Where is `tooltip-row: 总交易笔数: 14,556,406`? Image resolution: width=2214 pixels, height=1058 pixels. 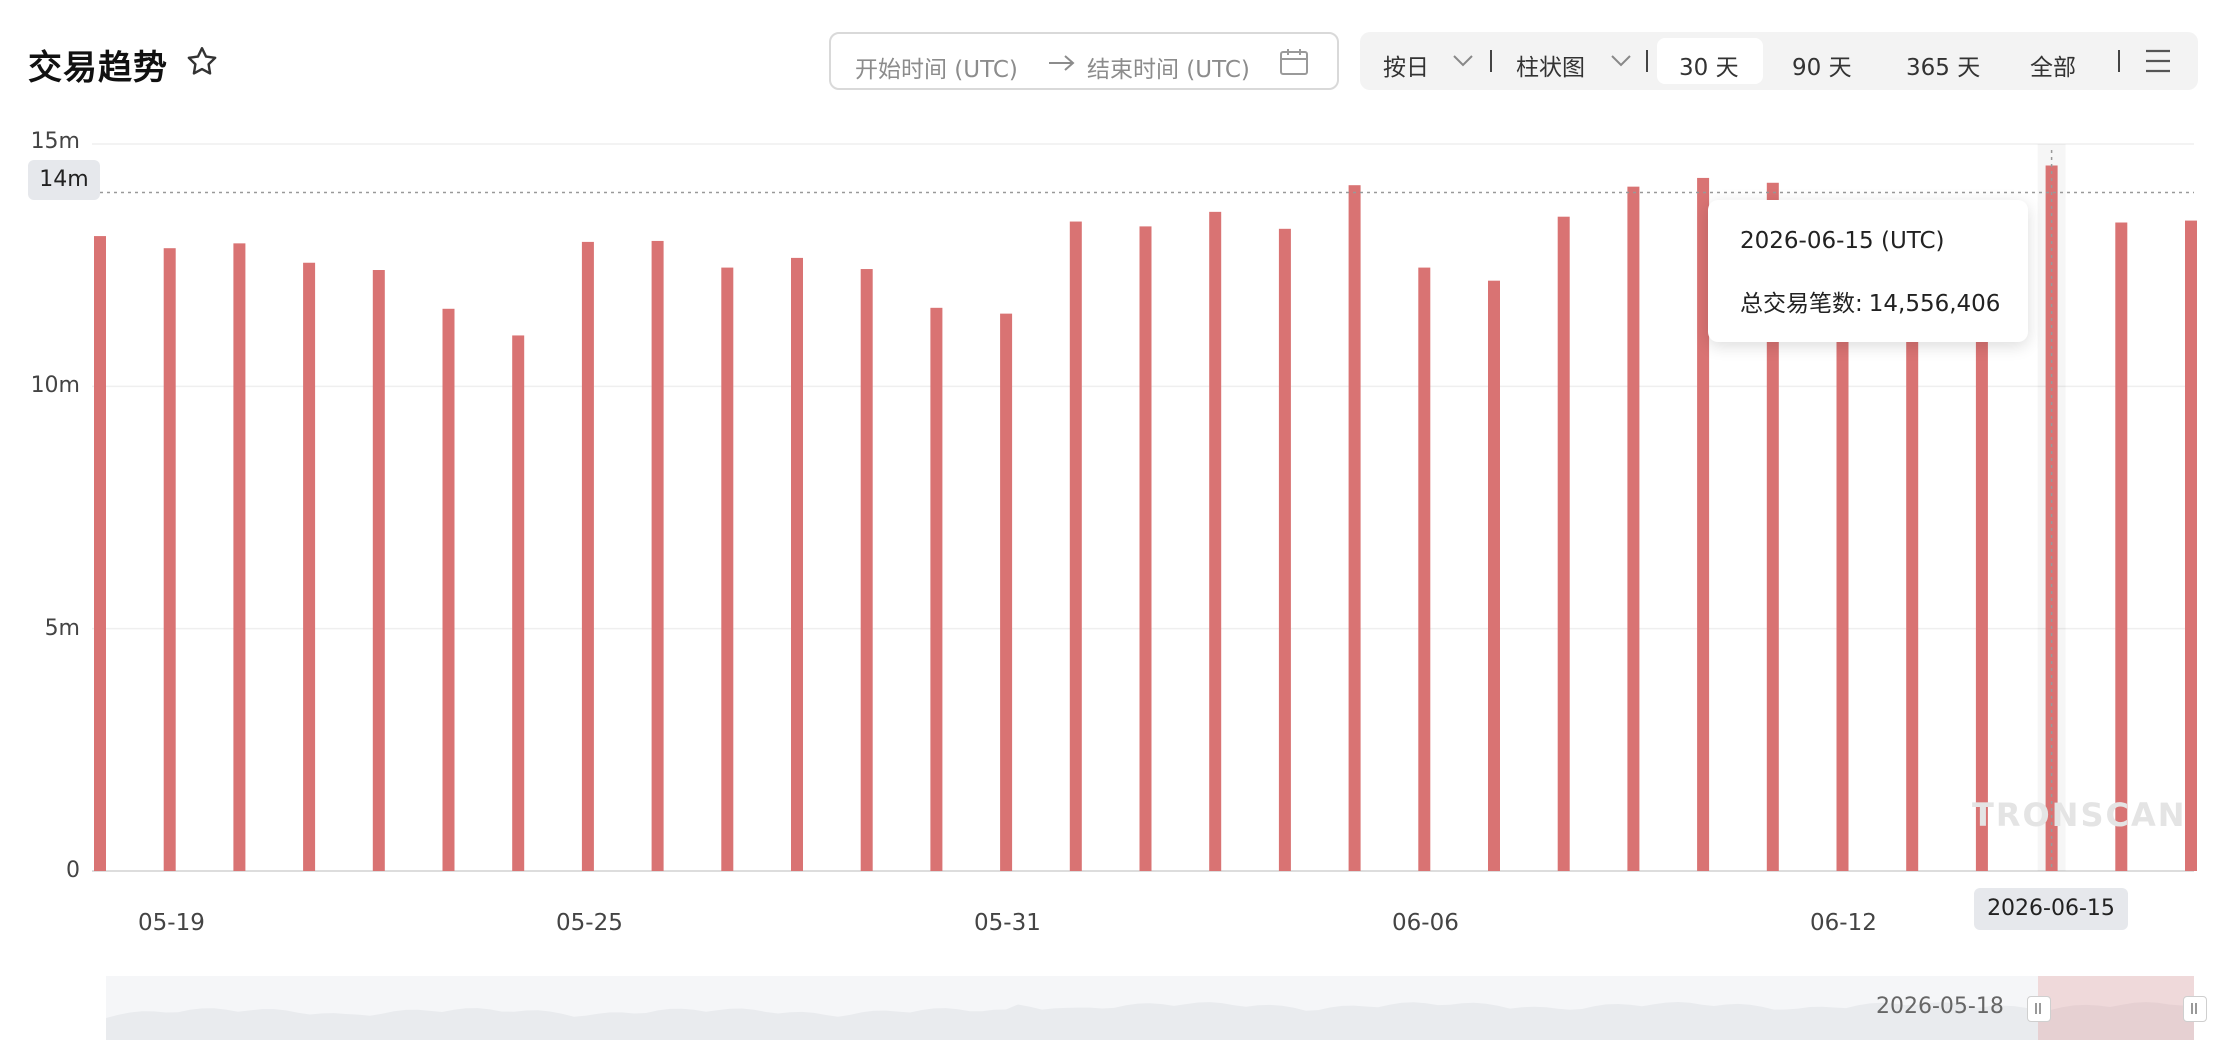 tooltip-row: 总交易笔数: 14,556,406 is located at coordinates (1870, 301).